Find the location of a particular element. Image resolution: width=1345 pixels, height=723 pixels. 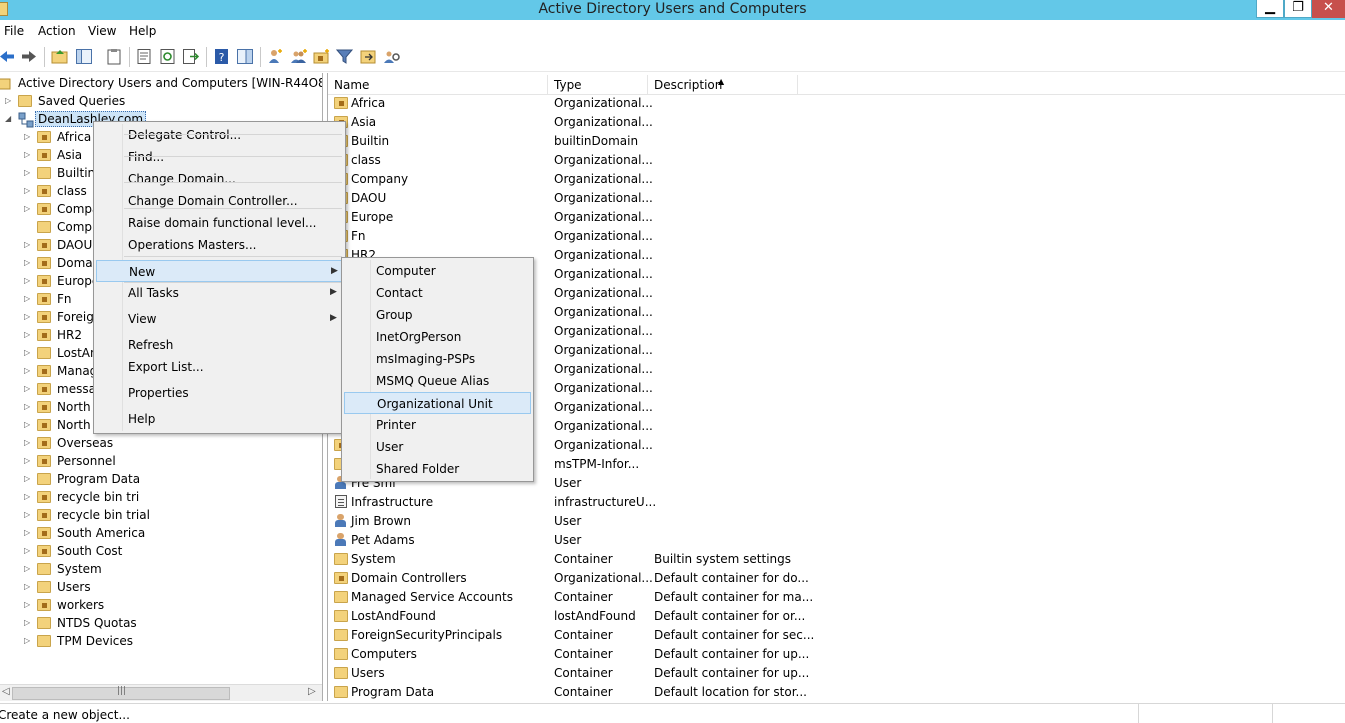

back-icon is located at coordinates (8, 56).